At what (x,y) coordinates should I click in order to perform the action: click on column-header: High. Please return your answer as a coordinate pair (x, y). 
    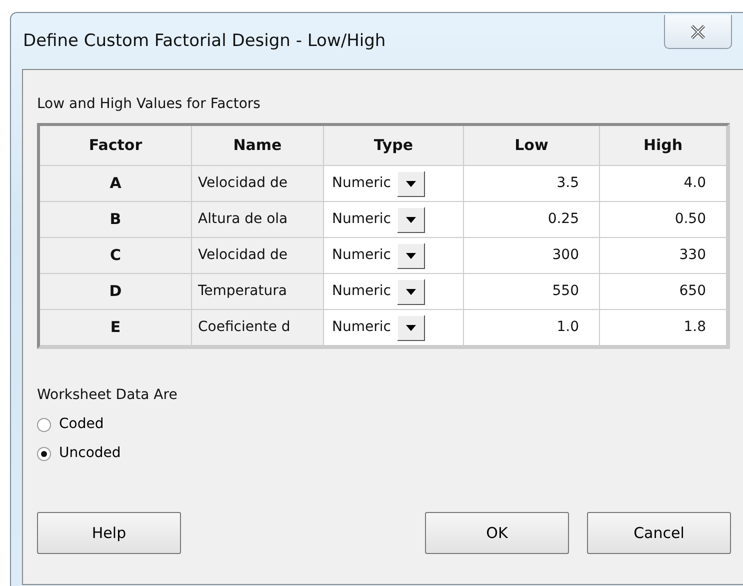
    Looking at the image, I should click on (663, 146).